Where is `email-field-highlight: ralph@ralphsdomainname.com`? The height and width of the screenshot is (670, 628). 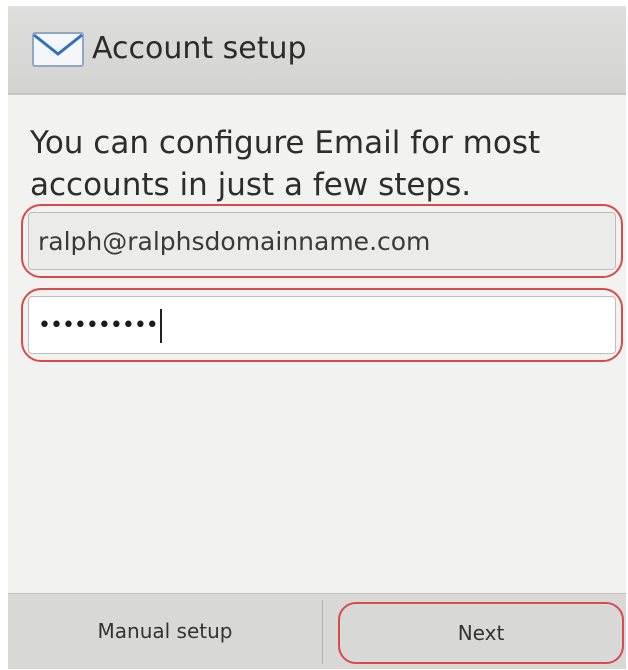 email-field-highlight: ralph@ralphsdomainname.com is located at coordinates (322, 241).